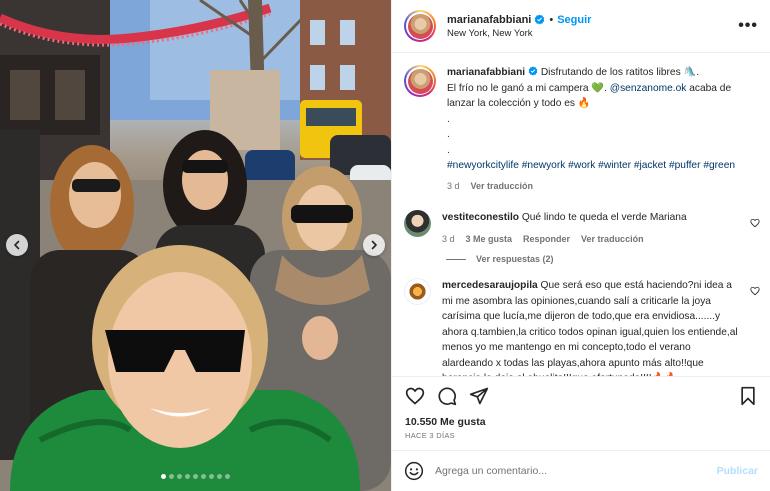 This screenshot has height=491, width=770. I want to click on add-comment-bar: Publicar, so click(581, 470).